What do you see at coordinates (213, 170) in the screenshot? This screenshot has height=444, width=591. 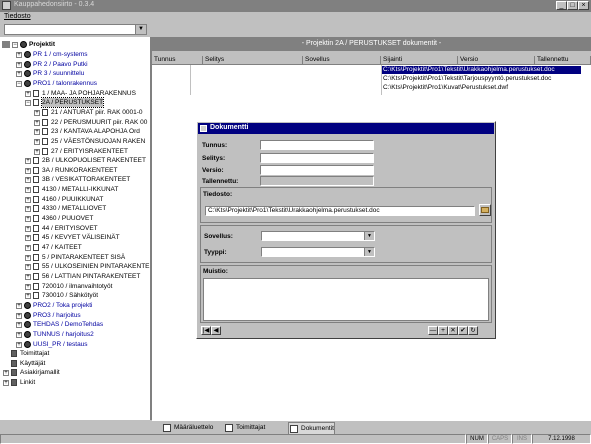 I see `versio-label: Versio:` at bounding box center [213, 170].